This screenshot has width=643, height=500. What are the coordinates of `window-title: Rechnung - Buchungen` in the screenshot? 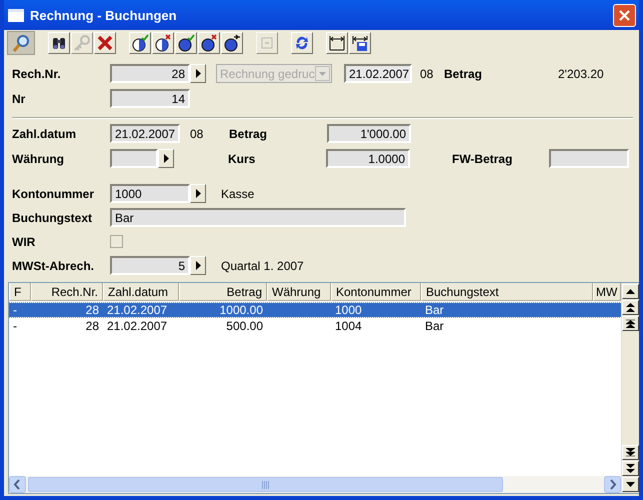 It's located at (104, 15).